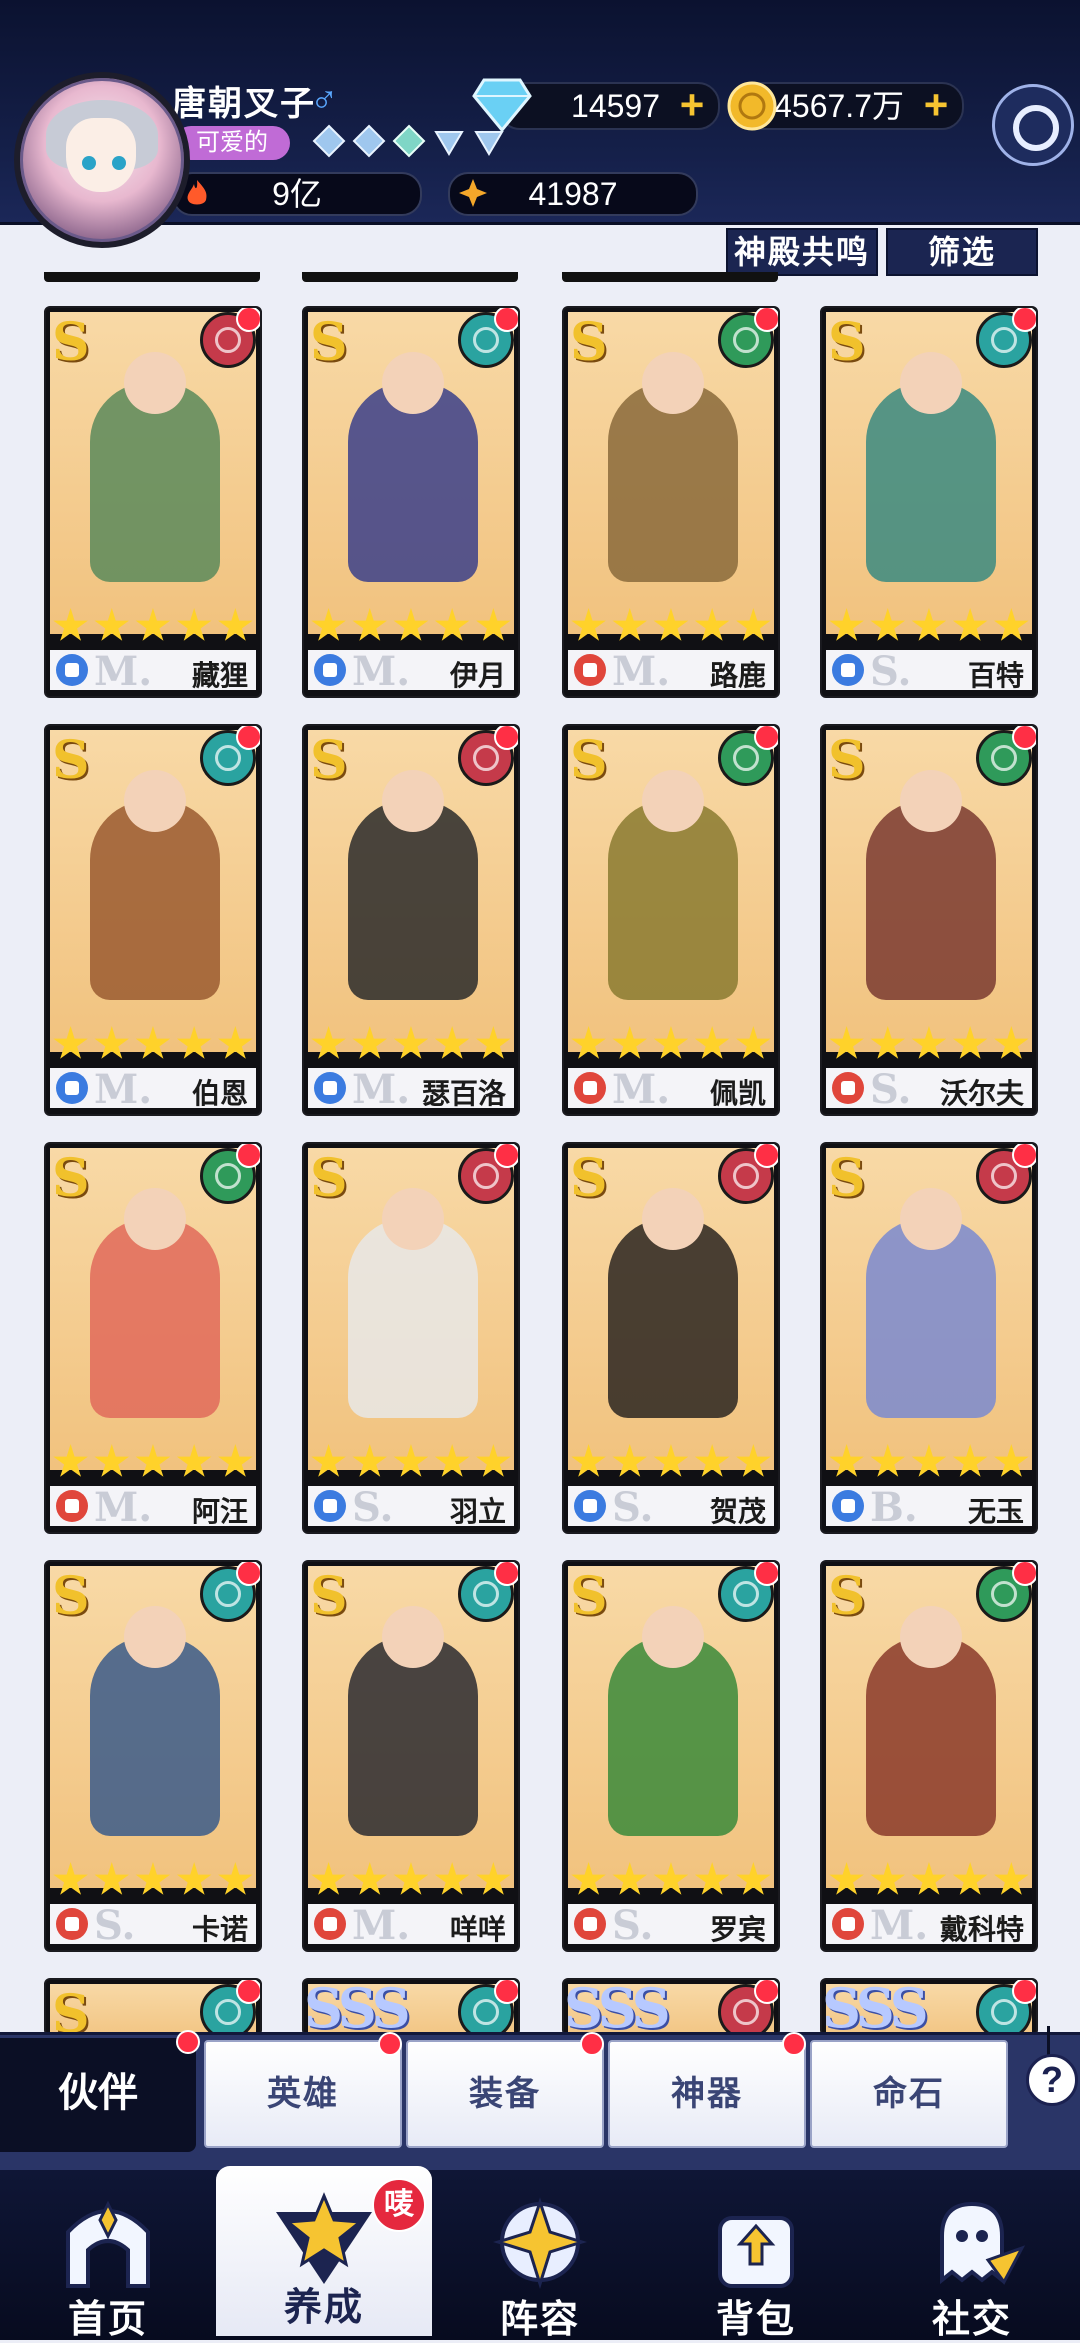 The height and width of the screenshot is (2343, 1080). Describe the element at coordinates (153, 1507) in the screenshot. I see `hero-footer: M. 阿汪` at that location.